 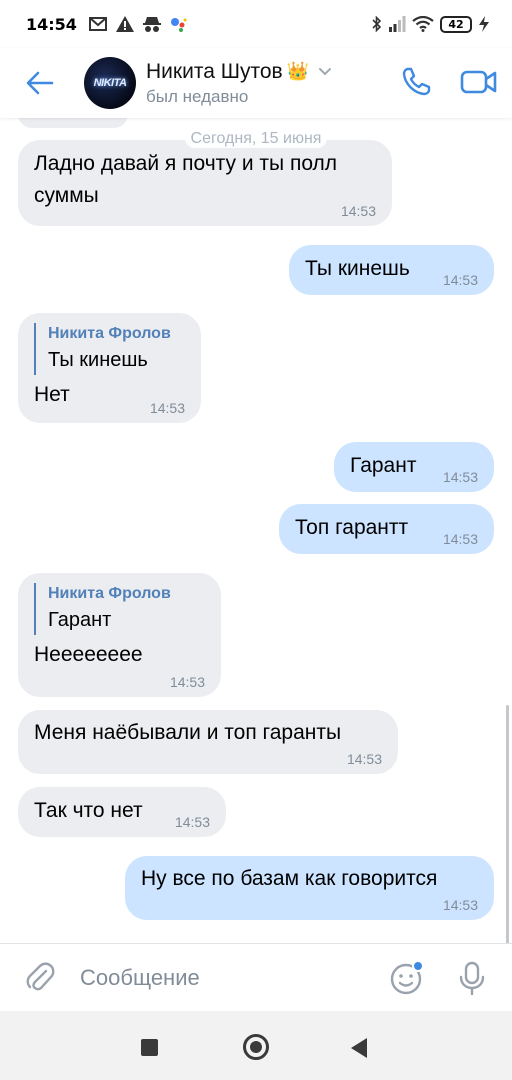 What do you see at coordinates (456, 24) in the screenshot?
I see `battery-icon: 42` at bounding box center [456, 24].